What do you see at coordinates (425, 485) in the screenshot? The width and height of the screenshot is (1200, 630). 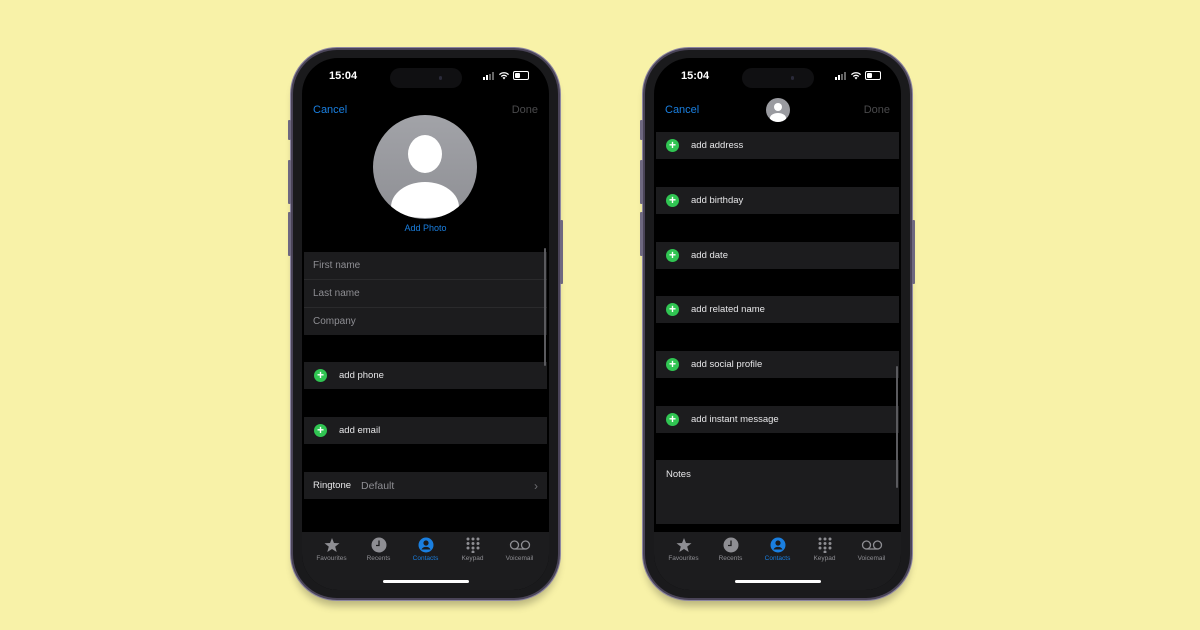 I see `ringtone-row: Ringtone Default ›` at bounding box center [425, 485].